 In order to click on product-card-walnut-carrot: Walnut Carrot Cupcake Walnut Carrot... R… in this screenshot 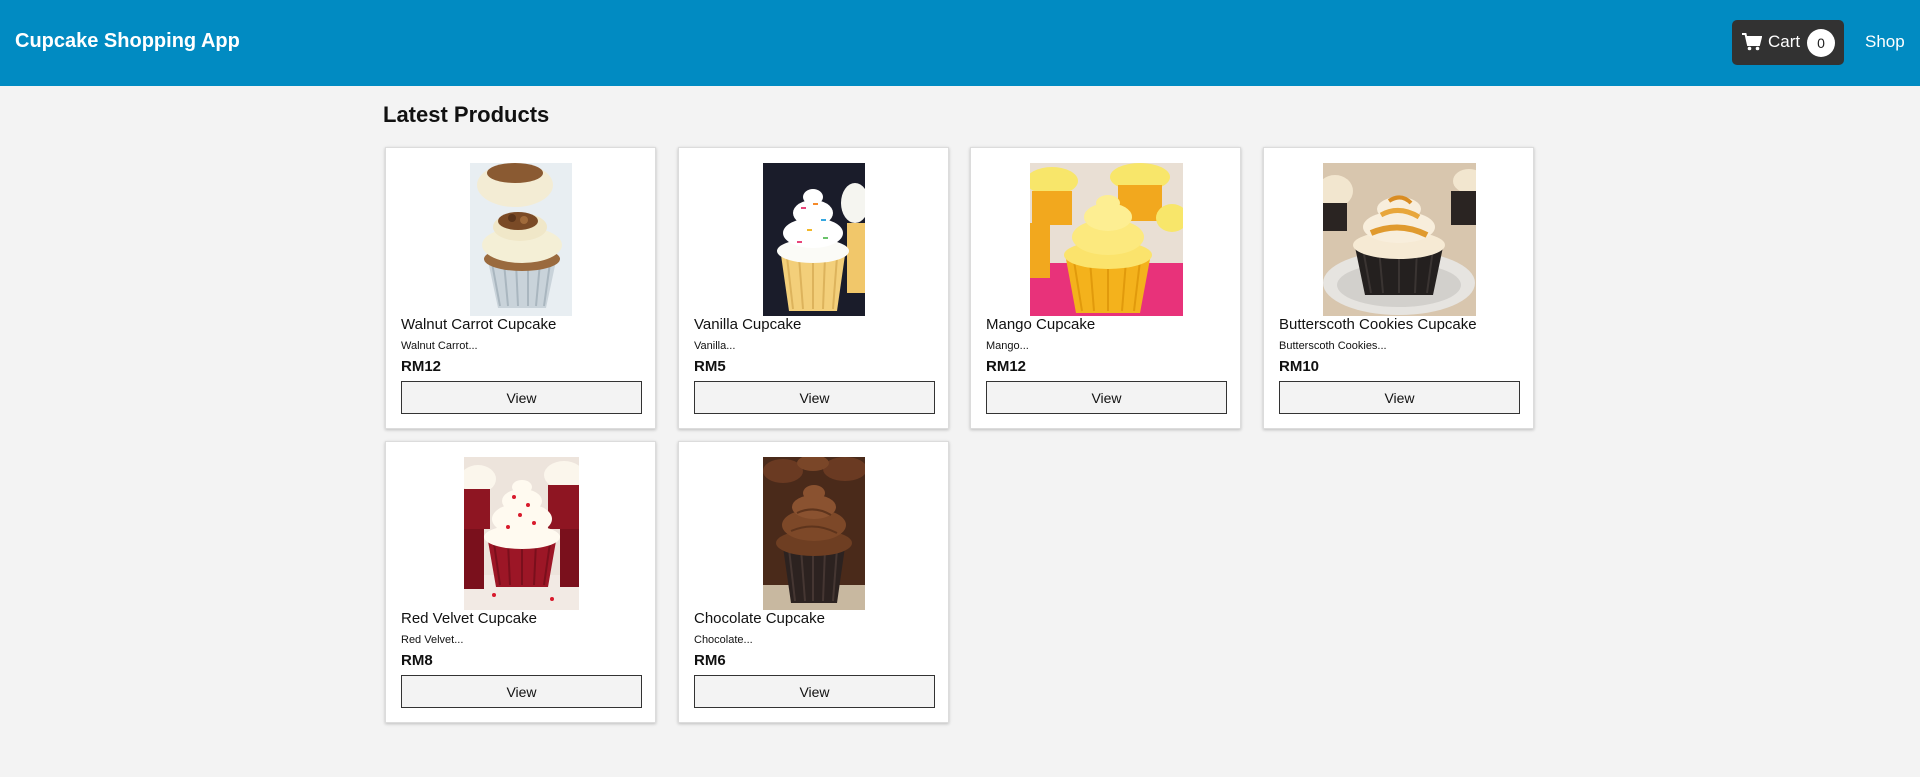, I will do `click(520, 288)`.